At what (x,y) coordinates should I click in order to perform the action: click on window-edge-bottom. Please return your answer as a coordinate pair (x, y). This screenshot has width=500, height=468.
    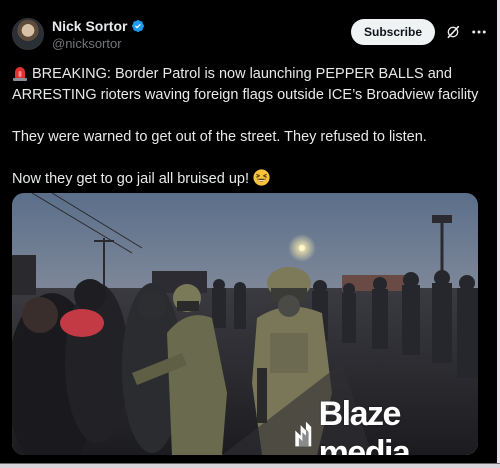
    Looking at the image, I should click on (250, 466).